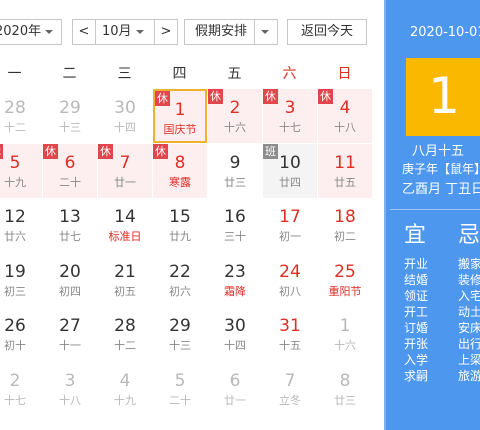  I want to click on avoid-item: 入宅, so click(469, 296).